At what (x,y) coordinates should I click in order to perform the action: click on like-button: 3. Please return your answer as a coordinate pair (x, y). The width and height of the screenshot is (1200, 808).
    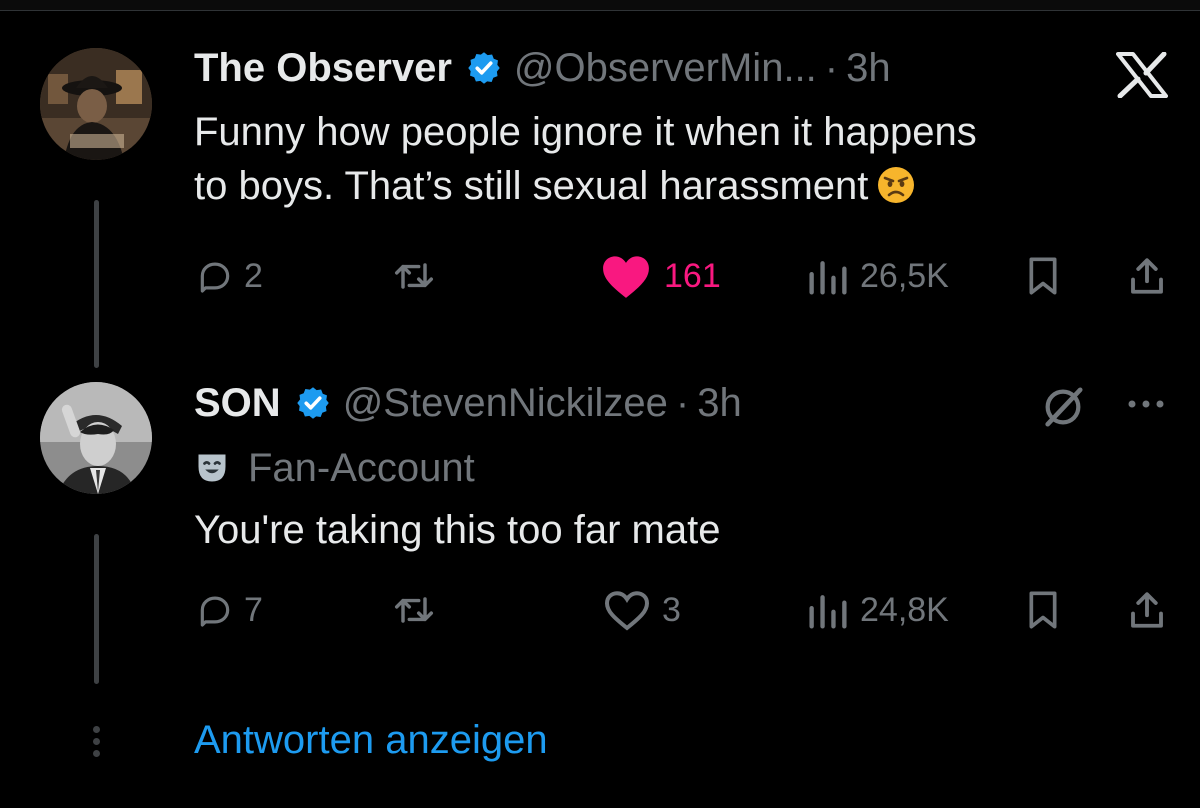
    Looking at the image, I should click on (641, 610).